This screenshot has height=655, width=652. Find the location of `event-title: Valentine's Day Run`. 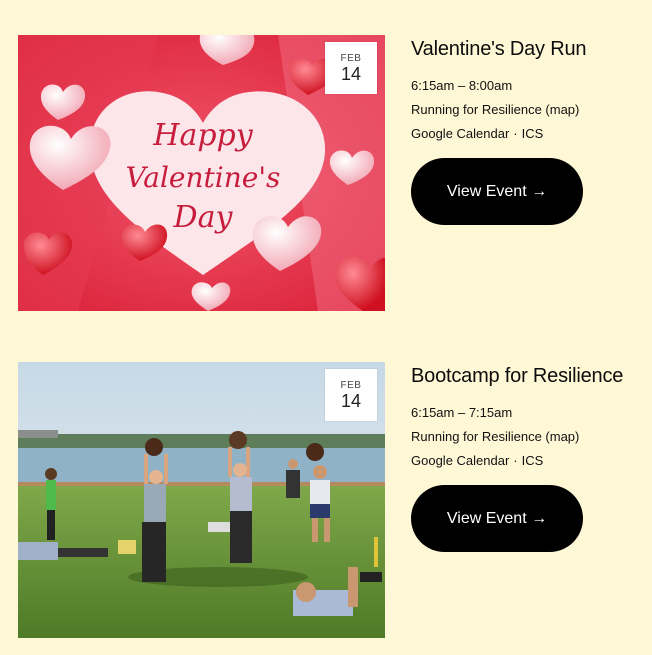

event-title: Valentine's Day Run is located at coordinates (526, 48).